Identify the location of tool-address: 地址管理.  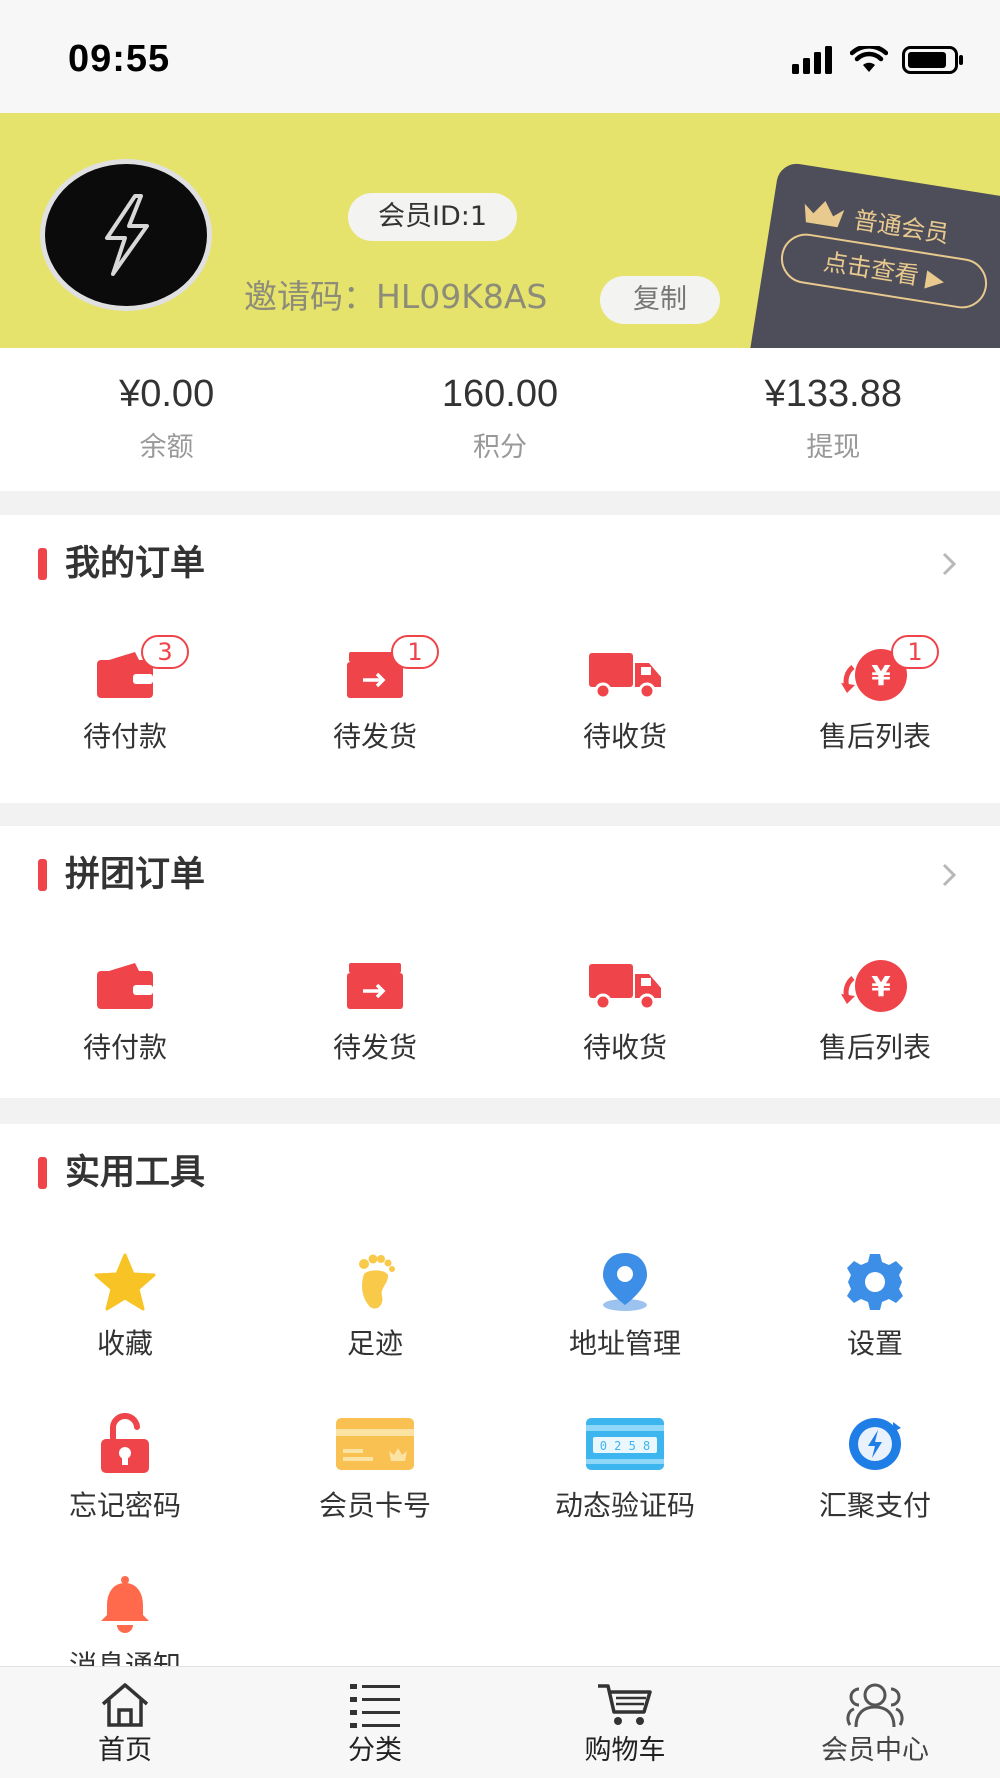
(625, 1308).